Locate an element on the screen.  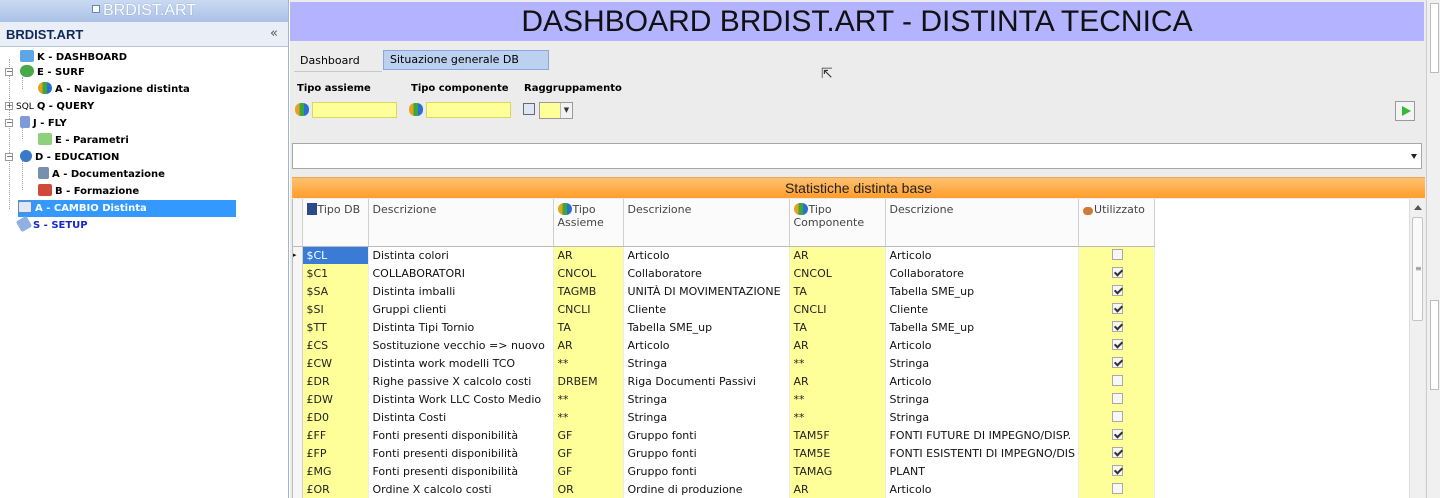
cell-desc1: Distinta Tipi Tornio is located at coordinates (461, 327).